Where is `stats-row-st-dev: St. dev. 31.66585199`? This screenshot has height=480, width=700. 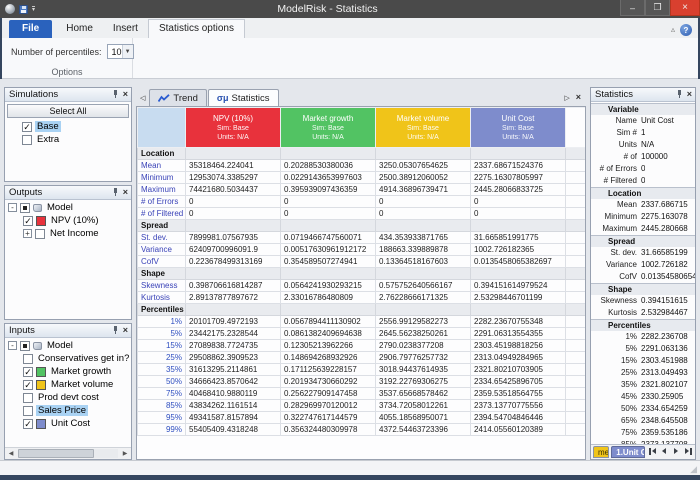 stats-row-st-dev: St. dev. 31.66585199 is located at coordinates (643, 253).